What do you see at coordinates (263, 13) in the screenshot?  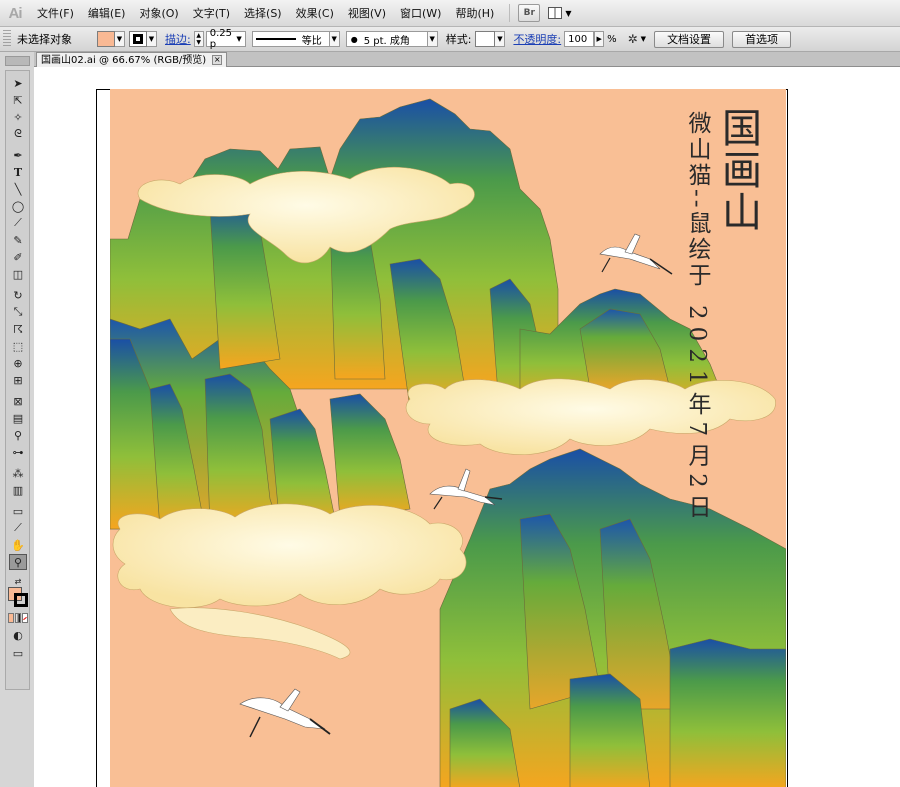 I see `menu-select: 选择(S)` at bounding box center [263, 13].